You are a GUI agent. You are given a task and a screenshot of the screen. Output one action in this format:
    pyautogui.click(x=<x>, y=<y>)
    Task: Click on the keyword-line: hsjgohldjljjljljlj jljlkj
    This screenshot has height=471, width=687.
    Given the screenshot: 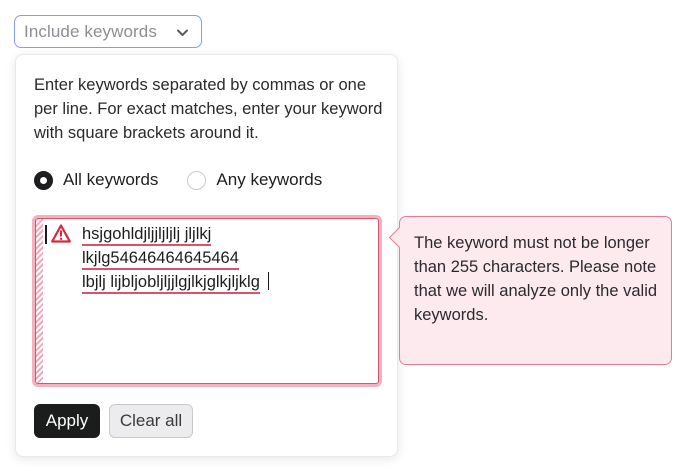 What is the action you would take?
    pyautogui.click(x=175, y=234)
    